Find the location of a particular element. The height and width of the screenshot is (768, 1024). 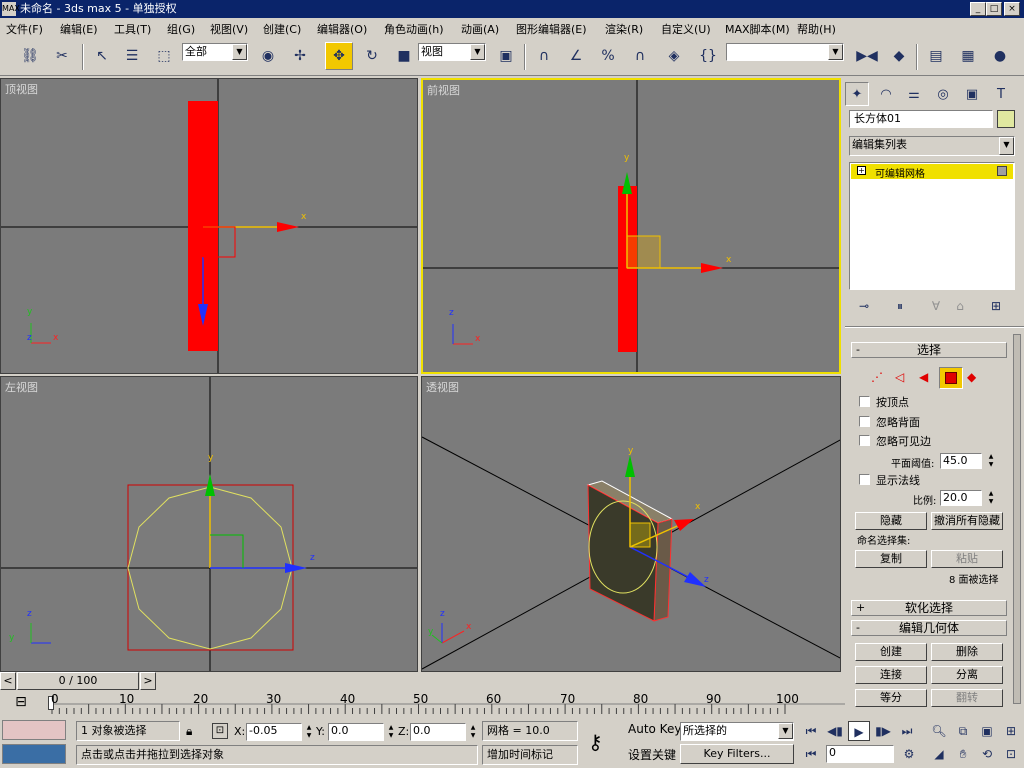

prev-key-icon: ◀▮ is located at coordinates (835, 731).